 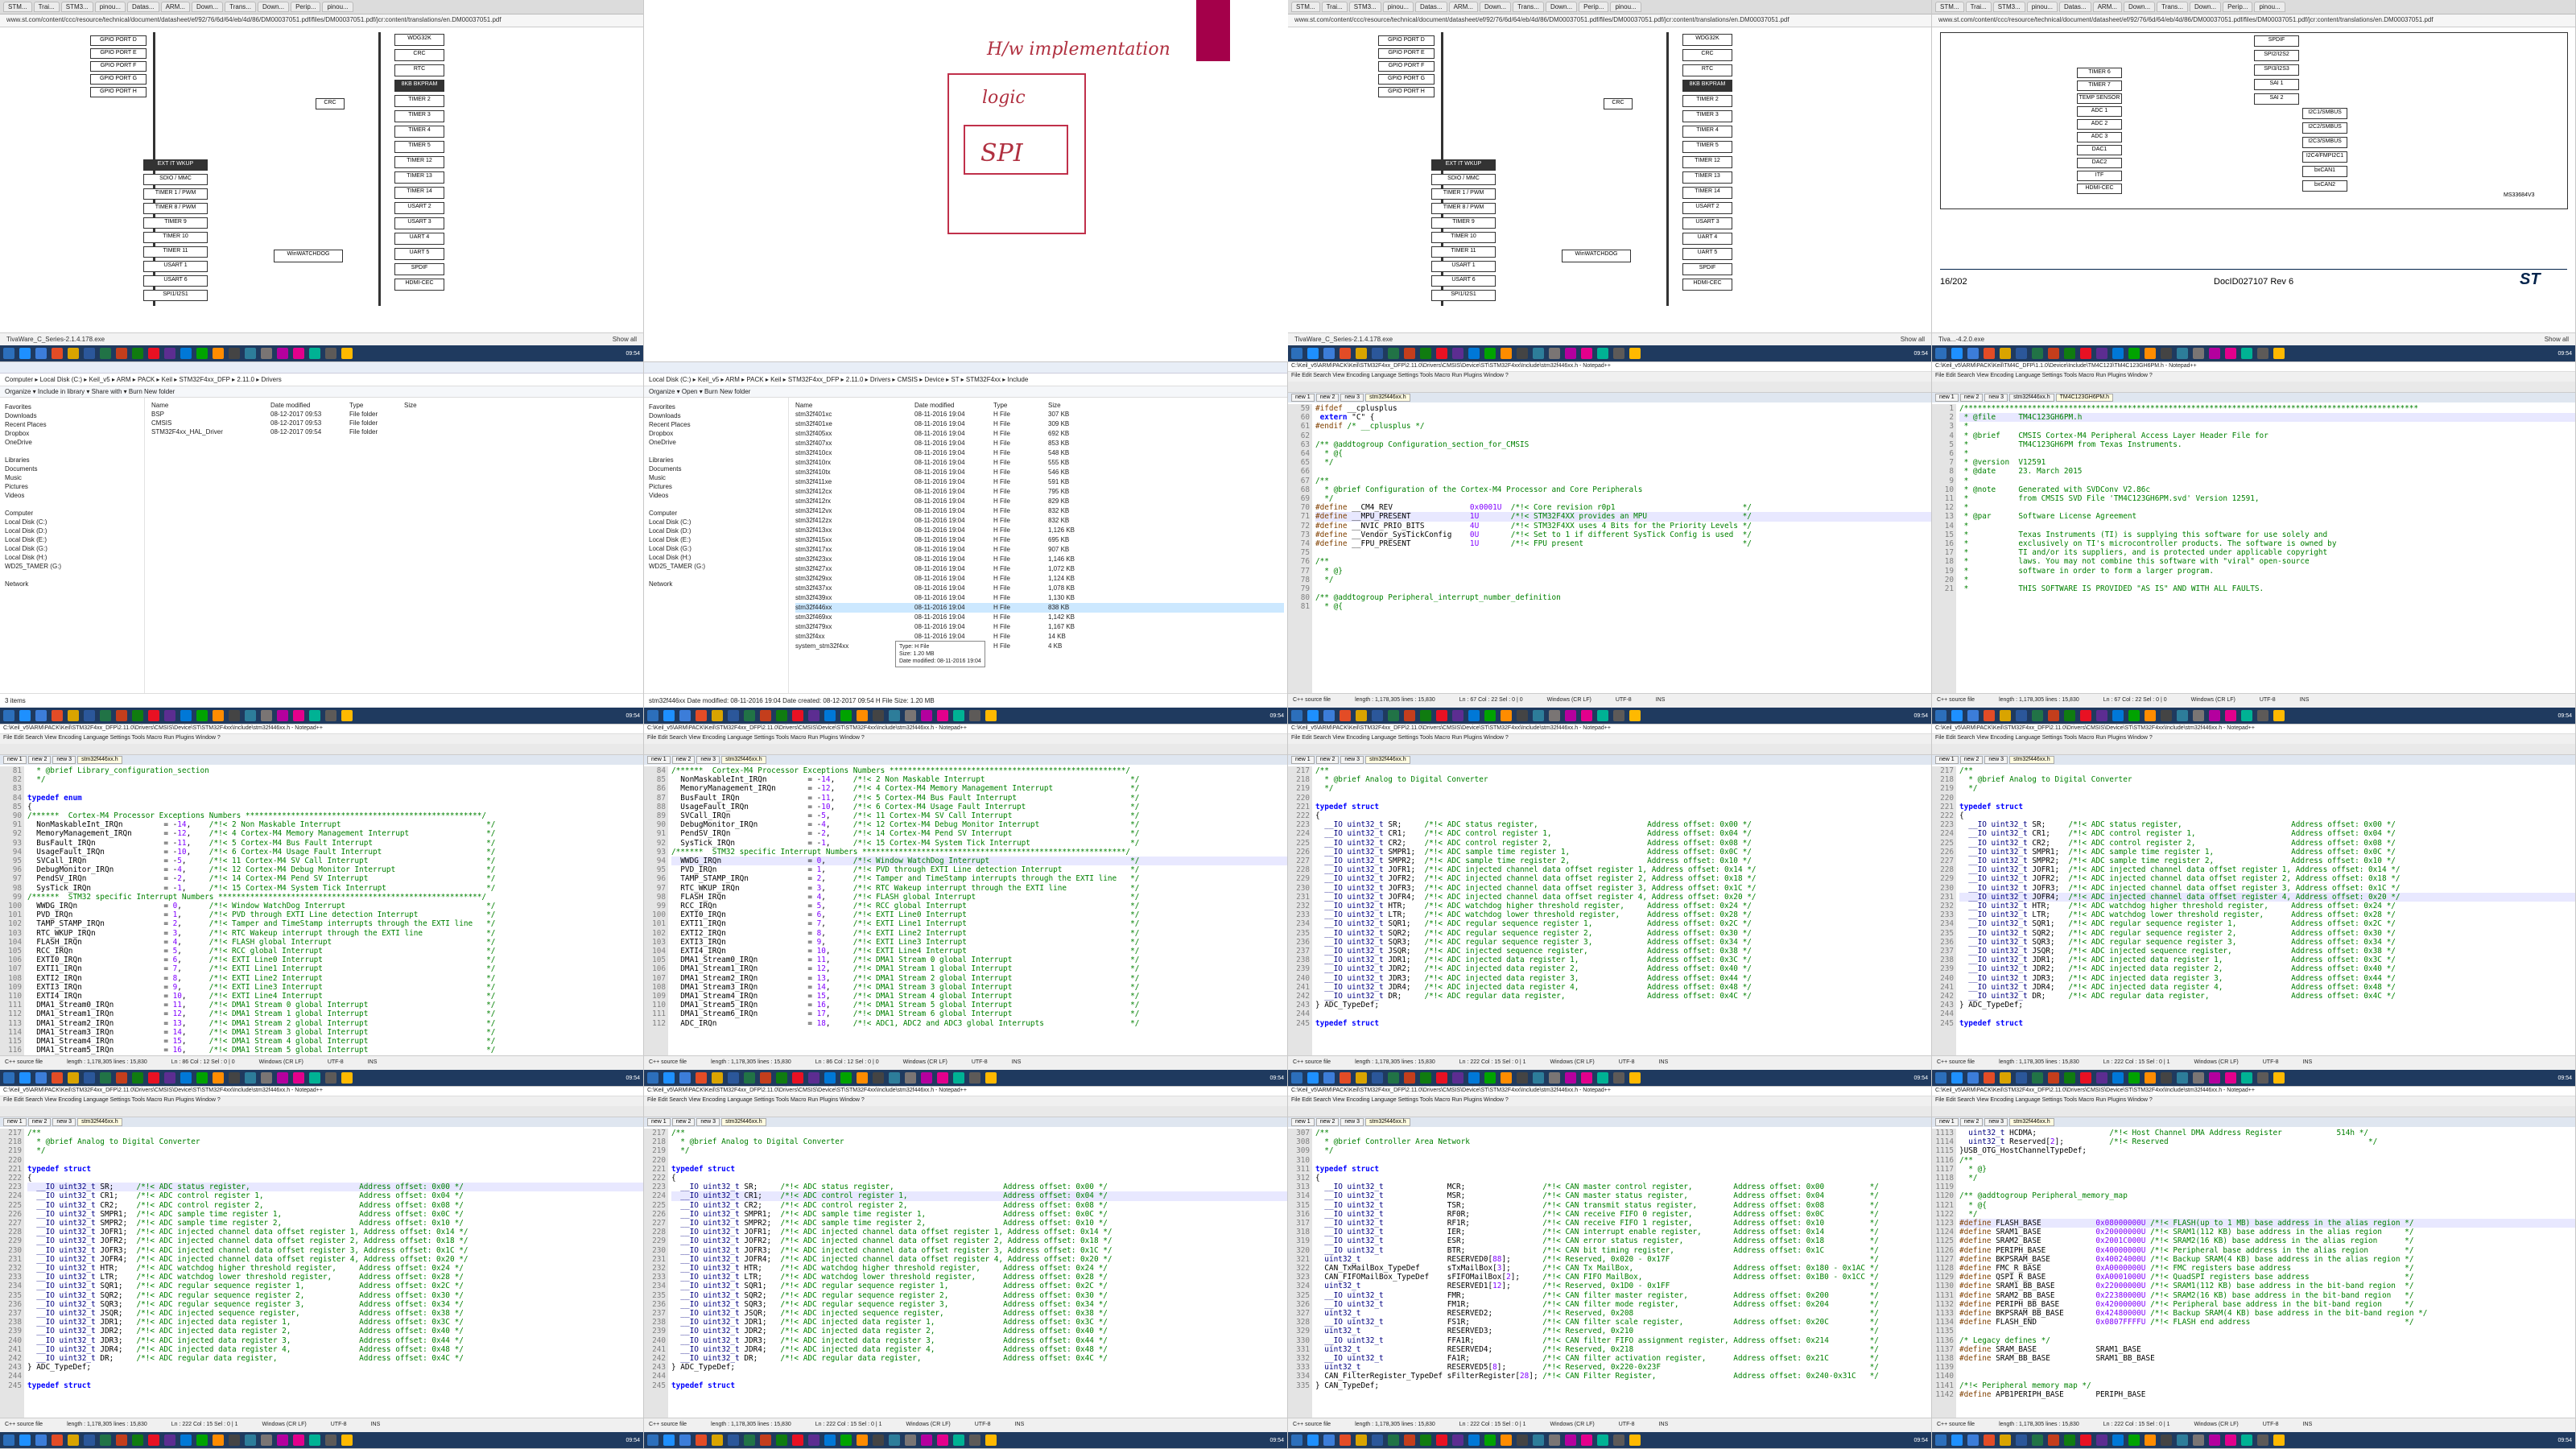 What do you see at coordinates (716, 566) in the screenshot?
I see `nav-item: WD25_TAMER (G:)` at bounding box center [716, 566].